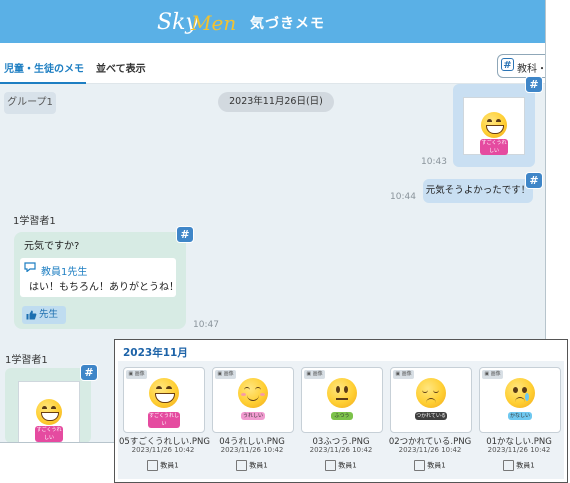  Describe the element at coordinates (342, 416) in the screenshot. I see `emotion-tag: ふつう` at that location.